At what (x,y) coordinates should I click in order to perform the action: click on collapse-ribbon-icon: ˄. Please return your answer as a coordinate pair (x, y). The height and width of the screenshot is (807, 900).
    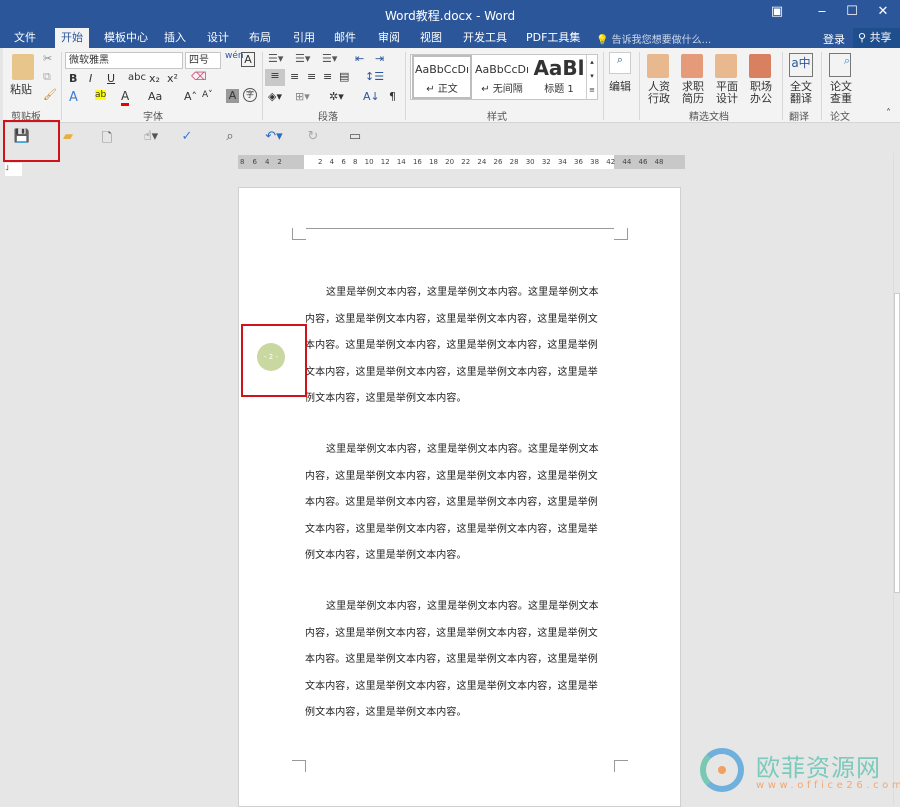
    Looking at the image, I should click on (888, 113).